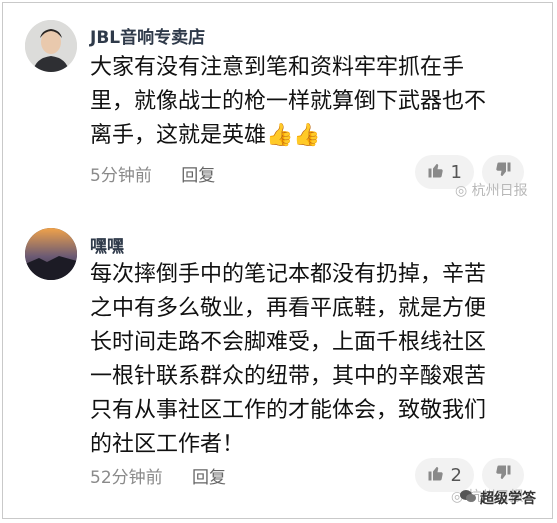 This screenshot has width=557, height=523. I want to click on username: JBL音响专卖店, so click(147, 35).